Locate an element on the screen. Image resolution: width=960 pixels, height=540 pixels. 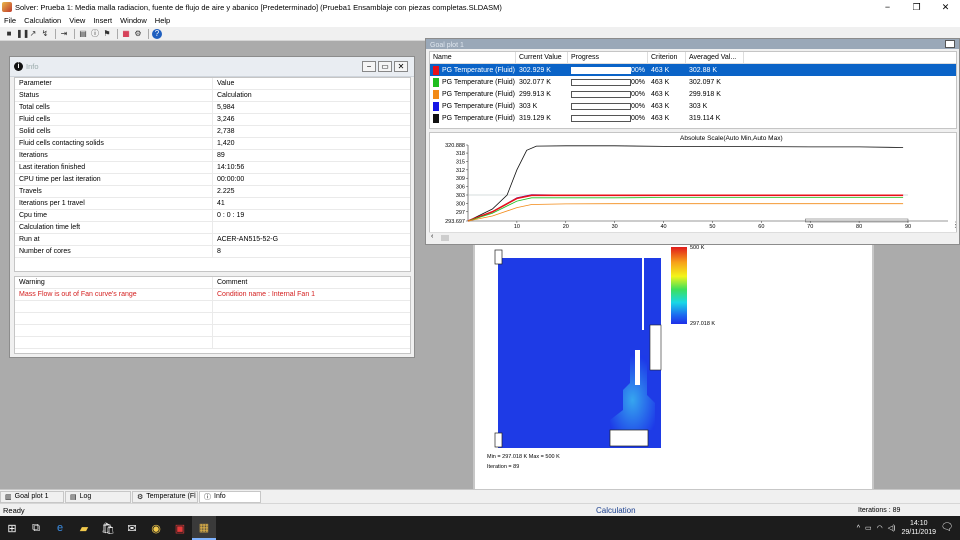
info-row: Iterations 89 is located at coordinates (212, 156).